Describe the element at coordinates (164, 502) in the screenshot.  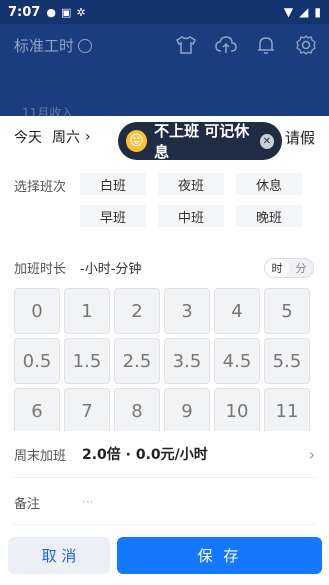
I see `note-row: 备注 ···` at that location.